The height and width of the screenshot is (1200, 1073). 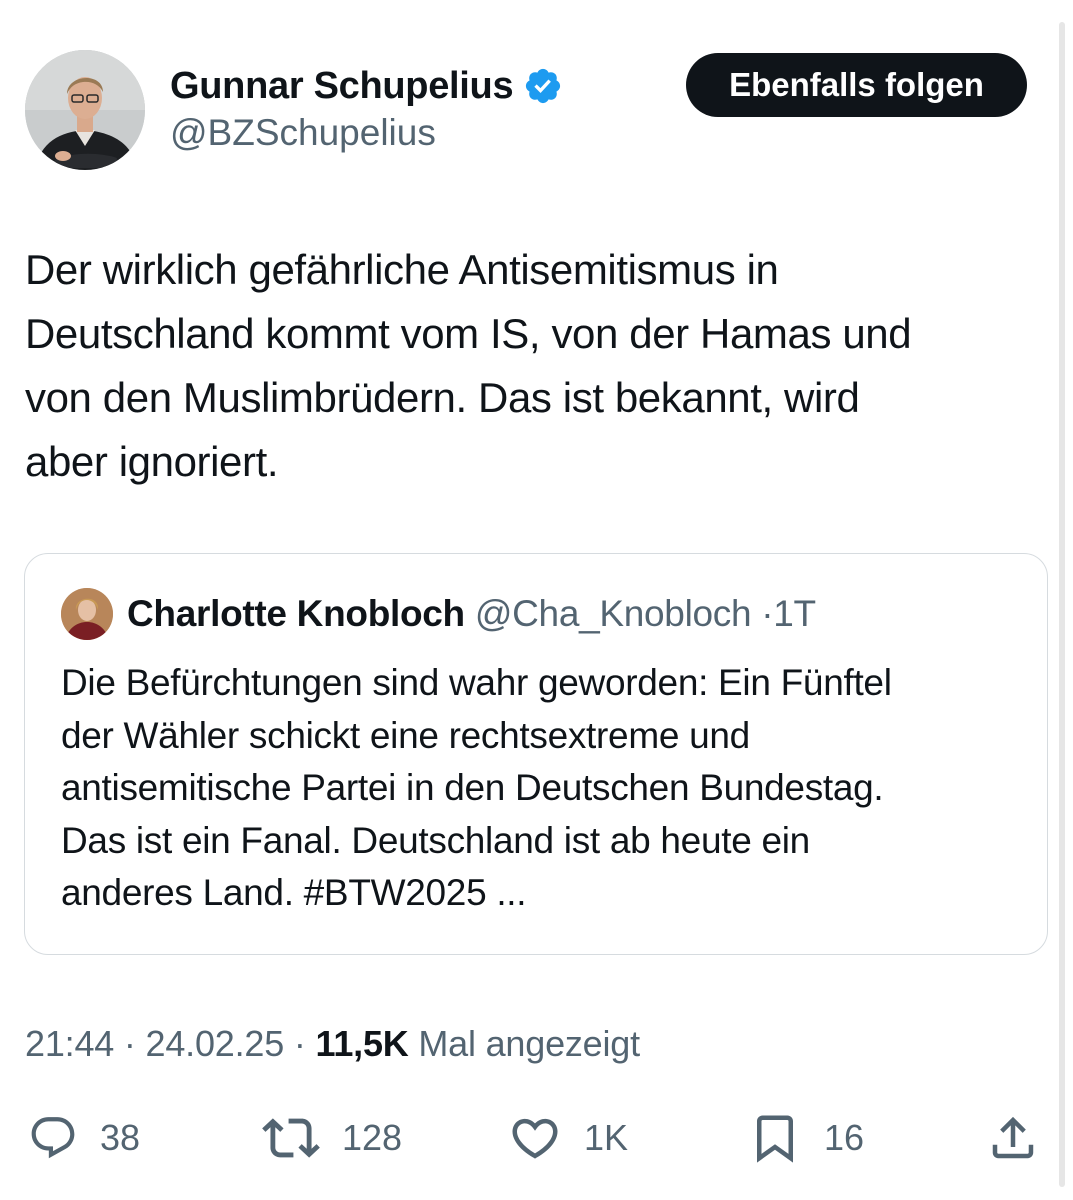 What do you see at coordinates (120, 1137) in the screenshot?
I see `reply-count: 38` at bounding box center [120, 1137].